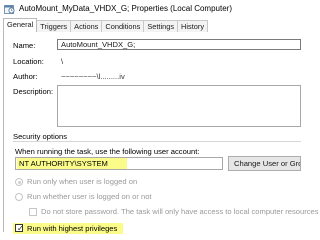  What do you see at coordinates (19, 197) in the screenshot?
I see `radio-whether-logged-on` at bounding box center [19, 197].